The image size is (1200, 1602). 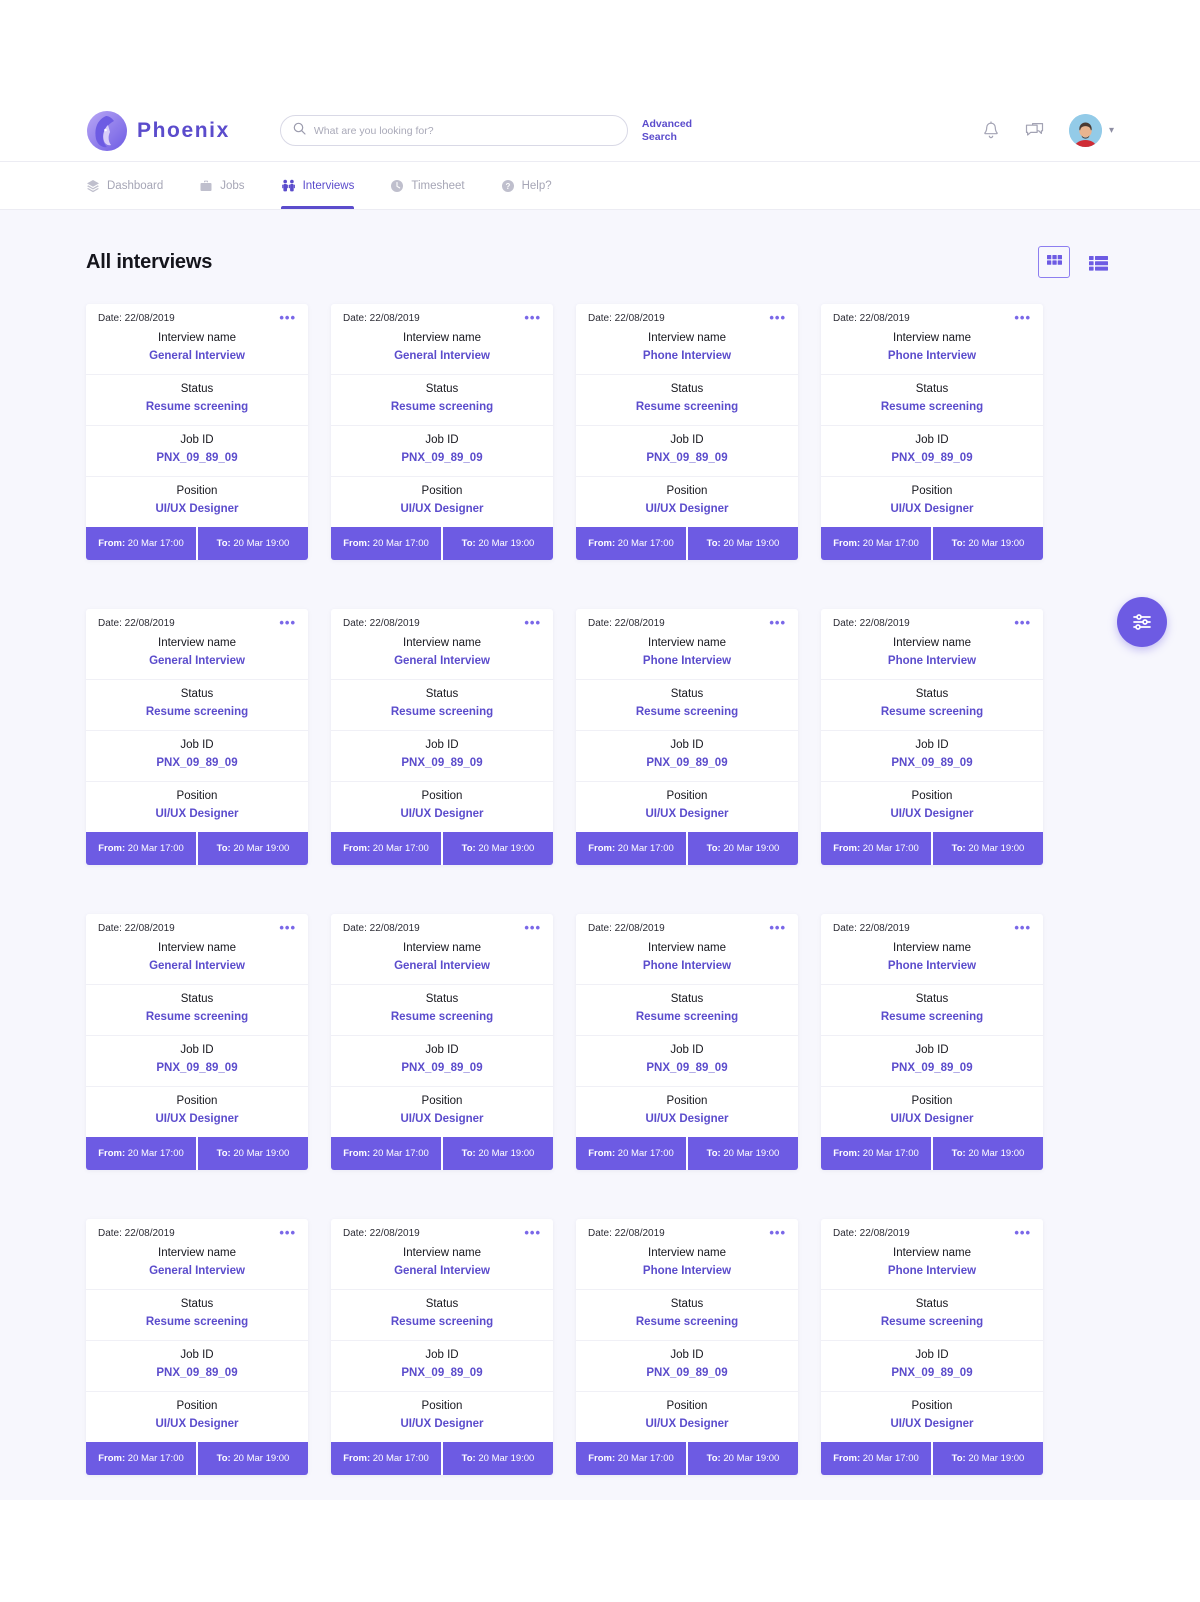 I want to click on bell-icon, so click(x=991, y=130).